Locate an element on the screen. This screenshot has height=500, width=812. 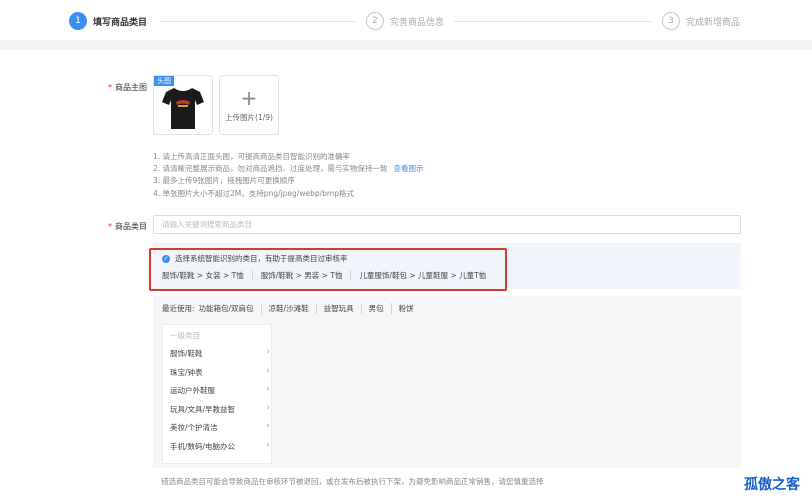
header-separator is located at coordinates (406, 45).